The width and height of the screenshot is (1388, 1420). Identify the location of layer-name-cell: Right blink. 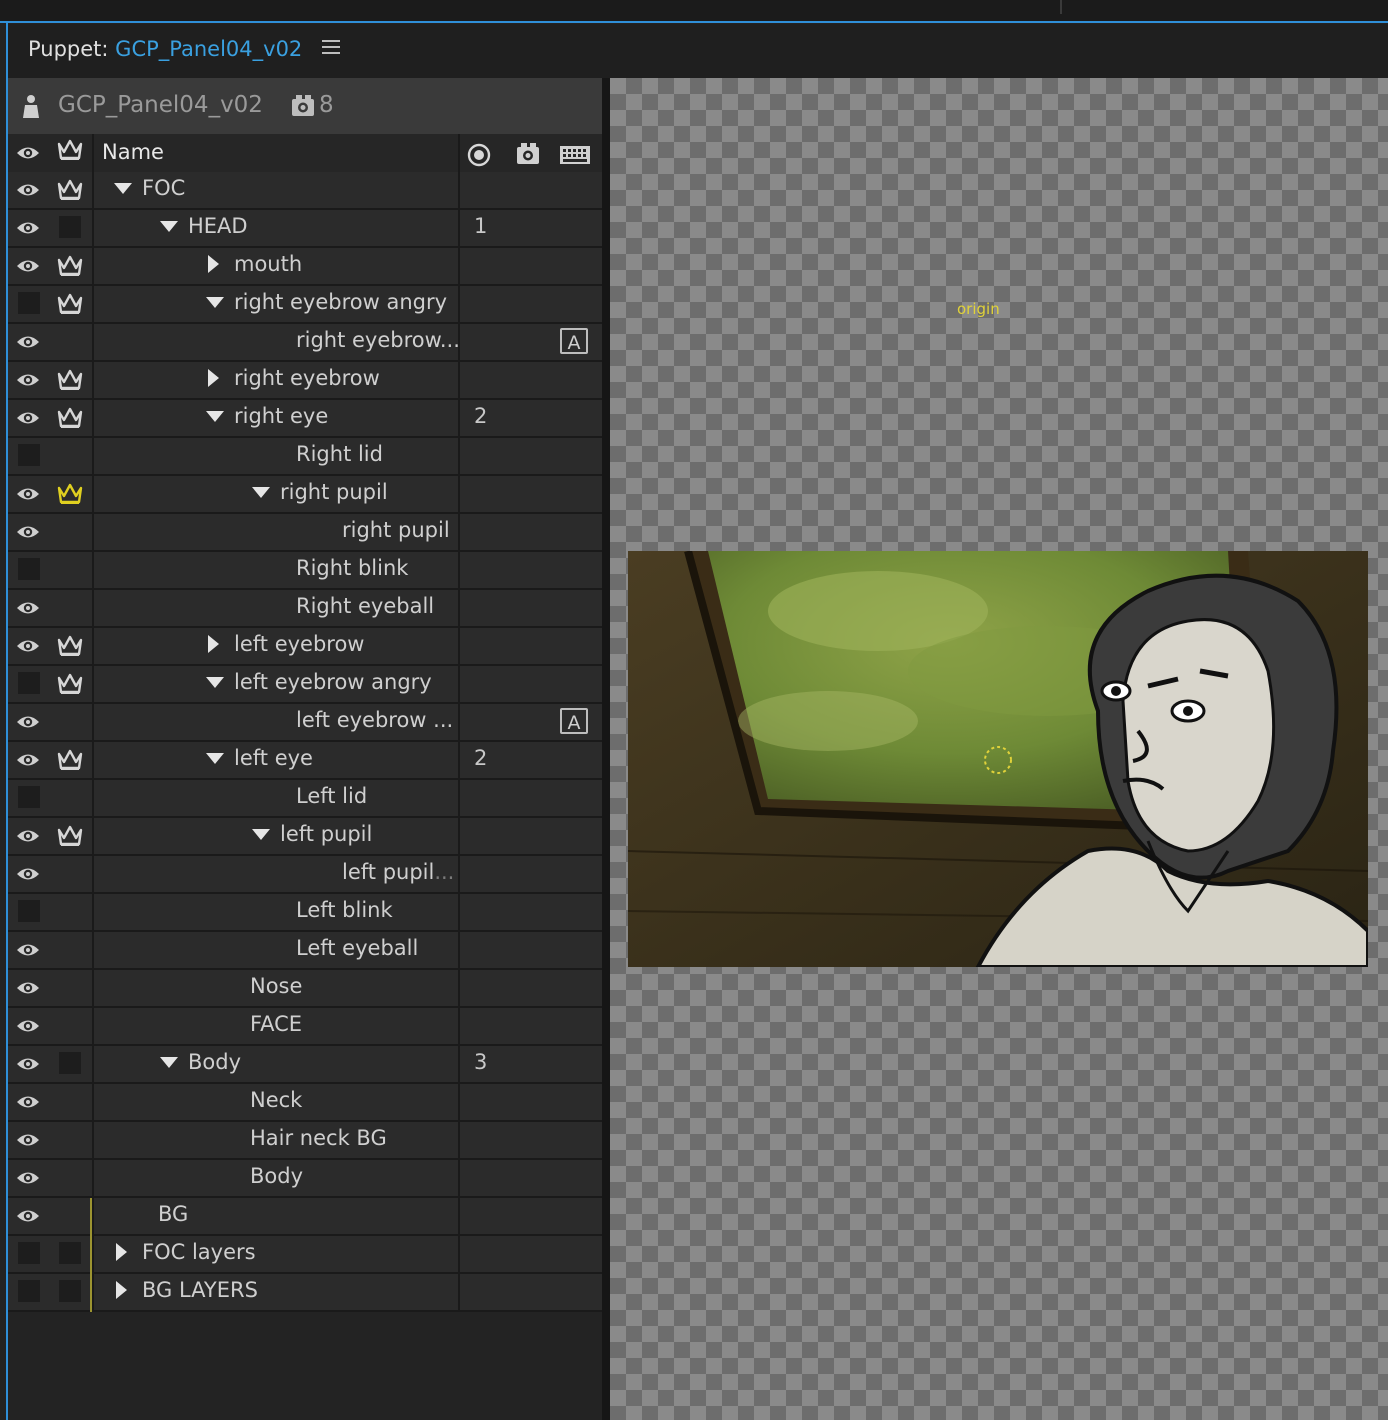
(352, 568).